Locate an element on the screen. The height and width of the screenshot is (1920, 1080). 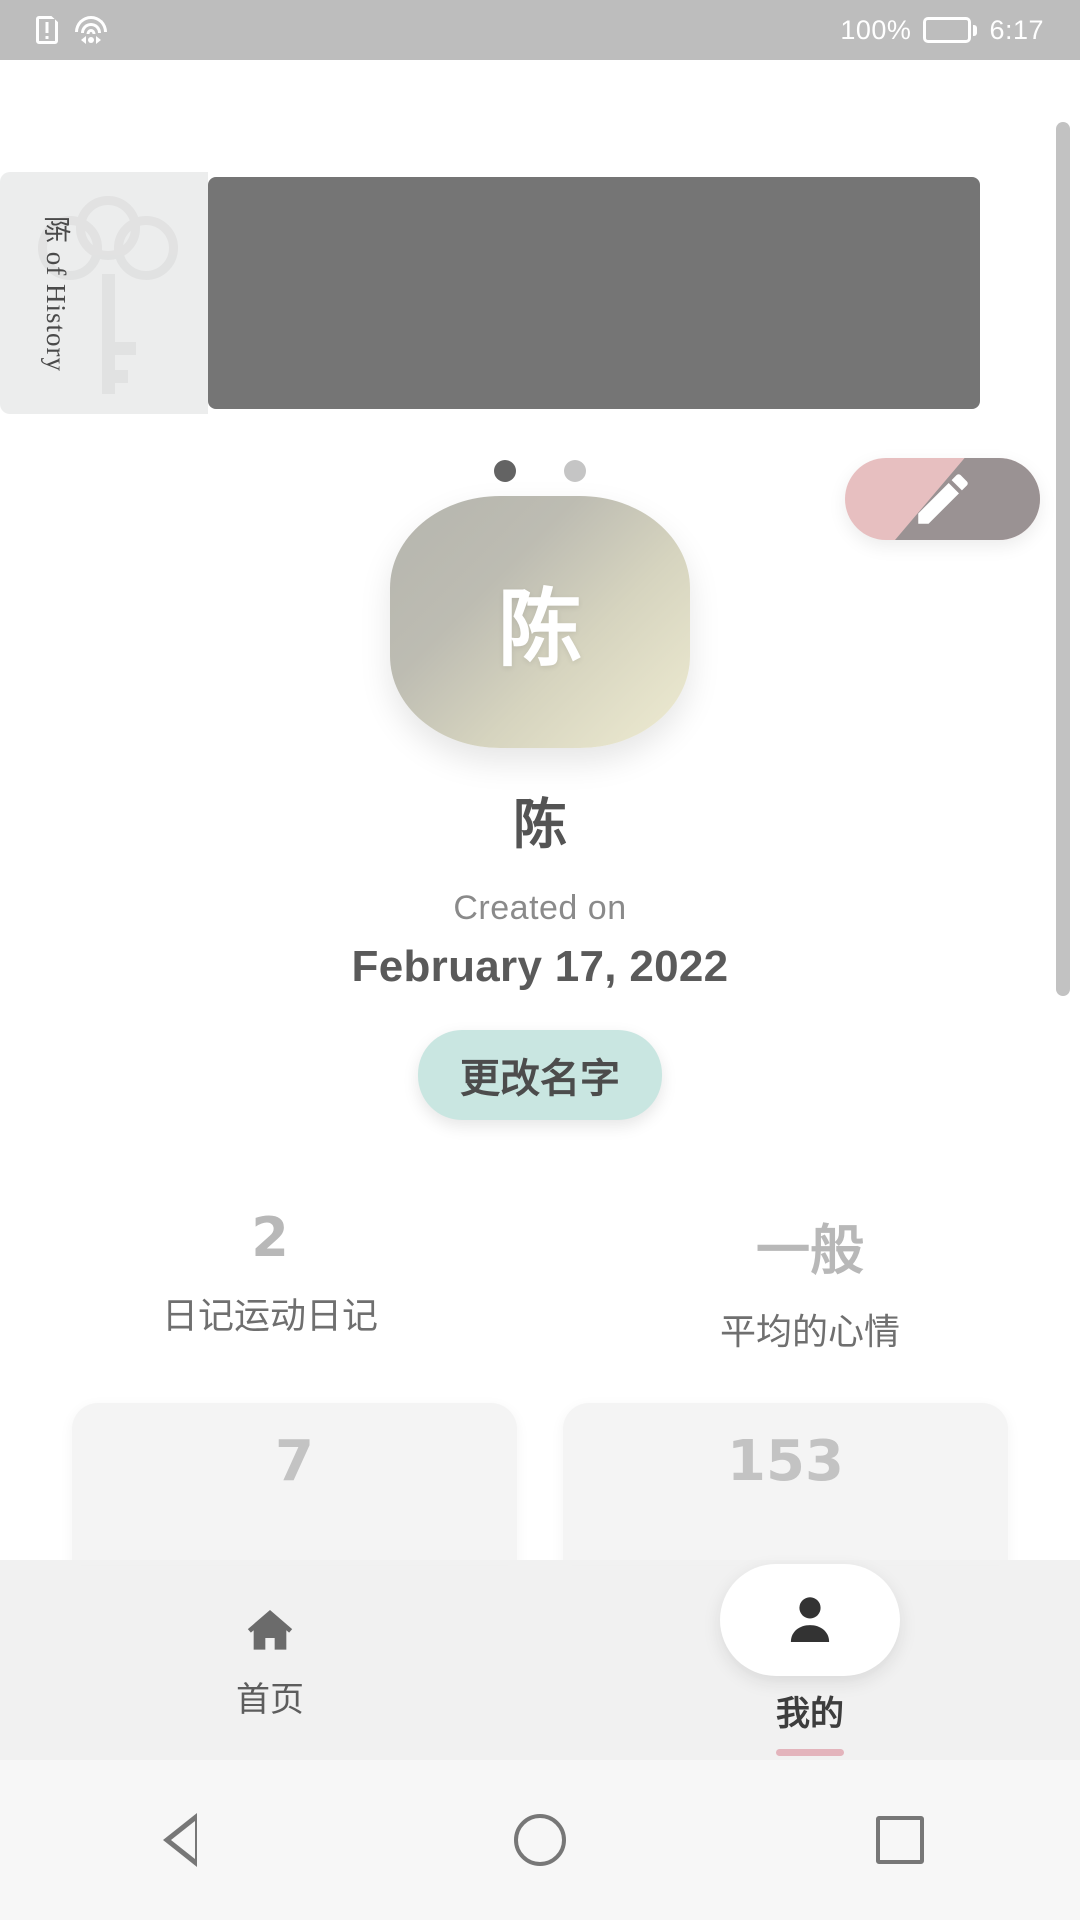
created-on-date: February 17, 2022 is located at coordinates (540, 966).